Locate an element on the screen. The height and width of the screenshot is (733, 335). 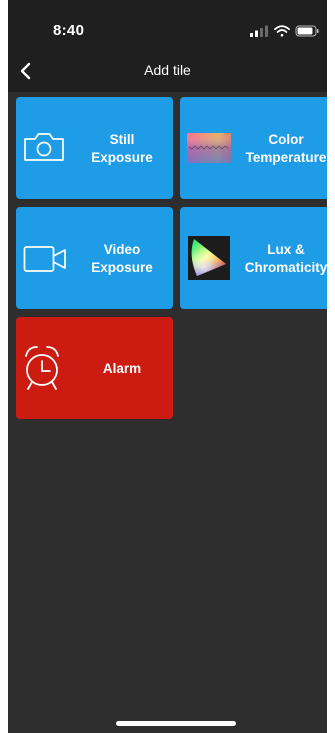
wifi-icon is located at coordinates (282, 31).